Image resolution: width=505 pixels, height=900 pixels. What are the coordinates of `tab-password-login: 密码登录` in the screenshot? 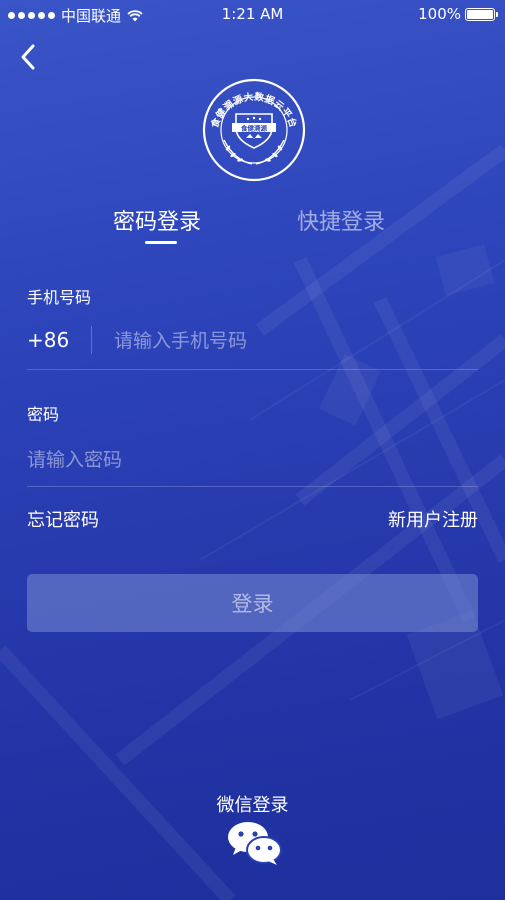 It's located at (157, 220).